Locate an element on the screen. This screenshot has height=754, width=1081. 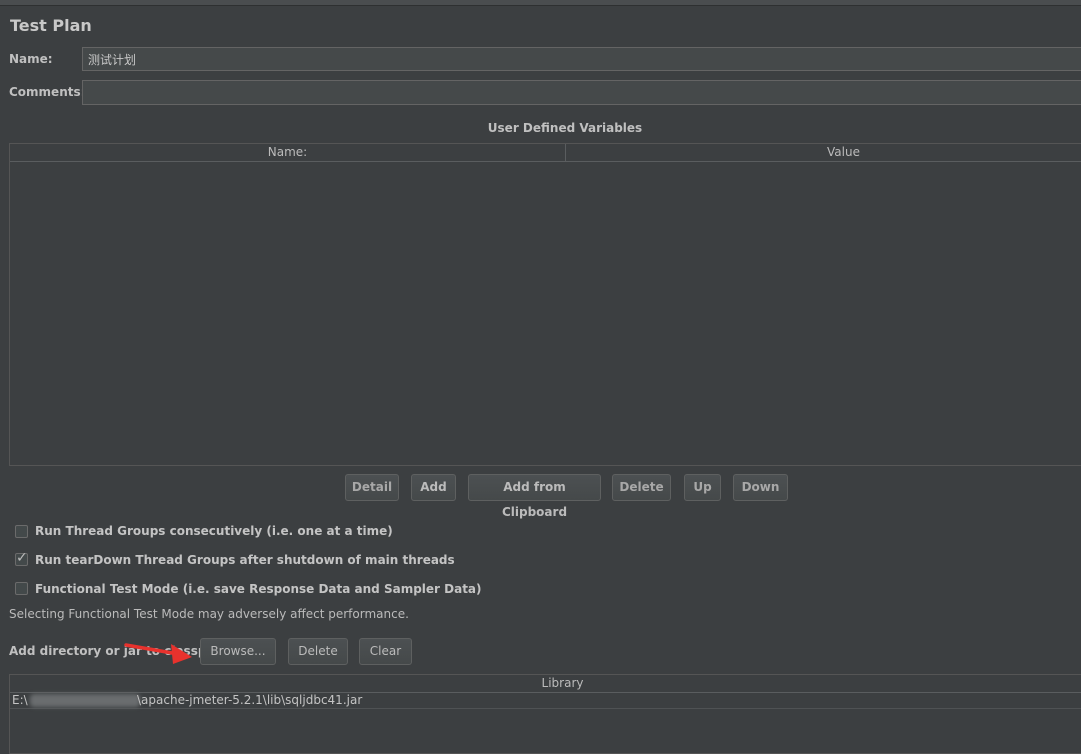
udv-column-value: Value is located at coordinates (823, 152).